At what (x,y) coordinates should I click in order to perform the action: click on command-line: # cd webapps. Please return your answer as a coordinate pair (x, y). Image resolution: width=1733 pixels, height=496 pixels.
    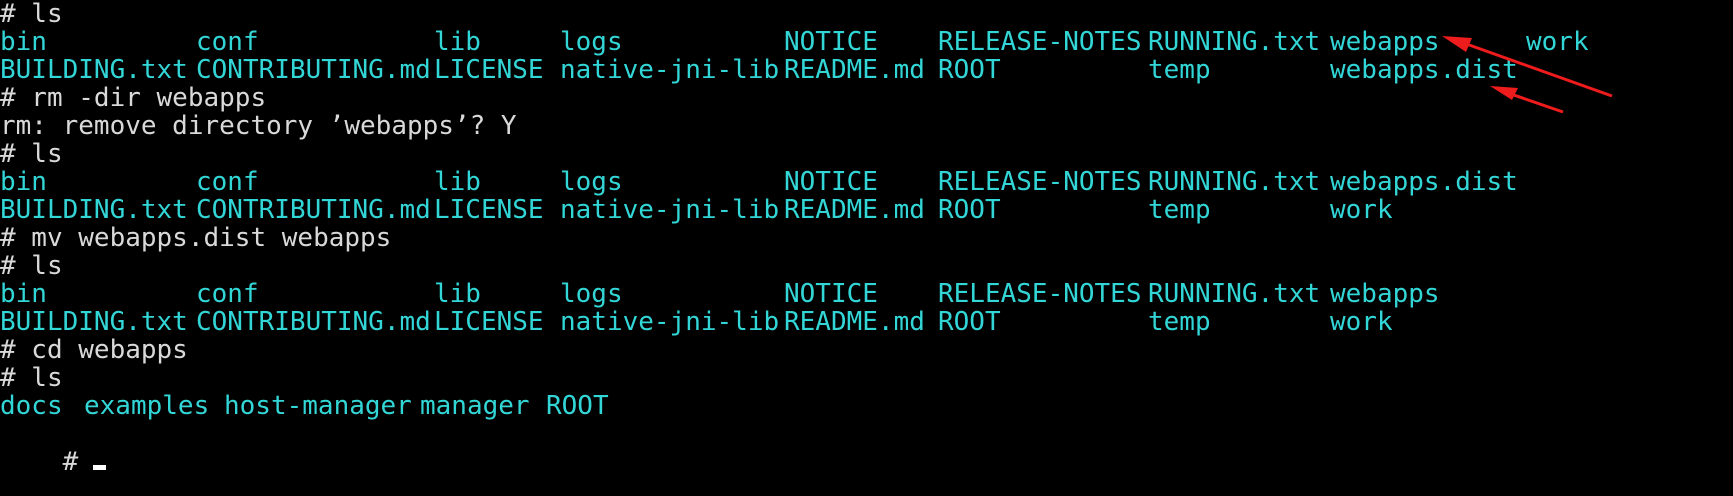
    Looking at the image, I should click on (94, 350).